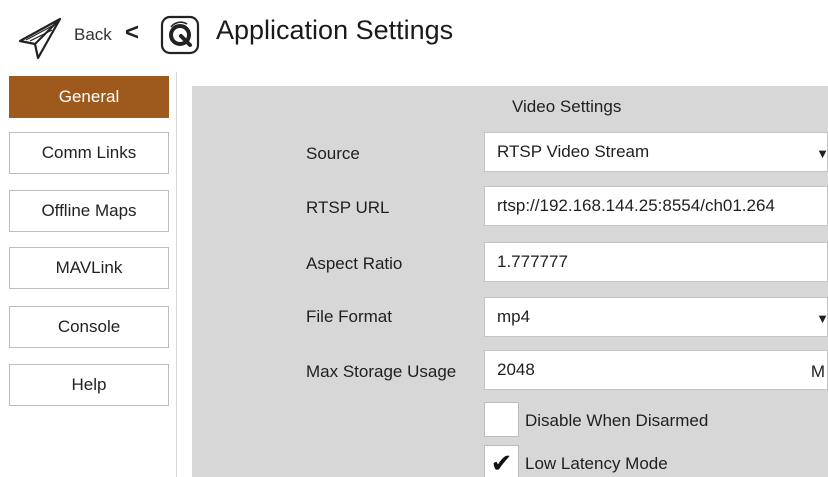  Describe the element at coordinates (636, 205) in the screenshot. I see `rtsp-url-value: rtsp://192.168.144.25:8554/ch01.264` at that location.